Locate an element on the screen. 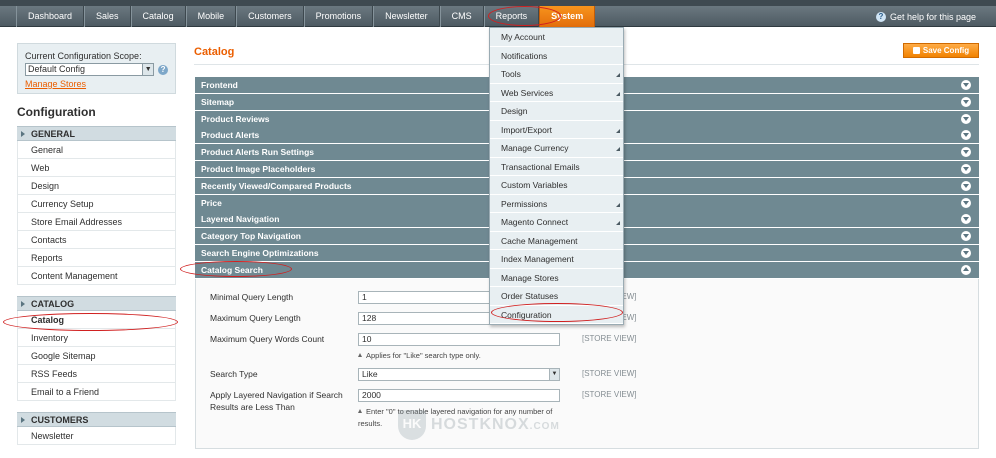 Image resolution: width=996 pixels, height=458 pixels. nav-item-mobile: Mobile is located at coordinates (211, 16).